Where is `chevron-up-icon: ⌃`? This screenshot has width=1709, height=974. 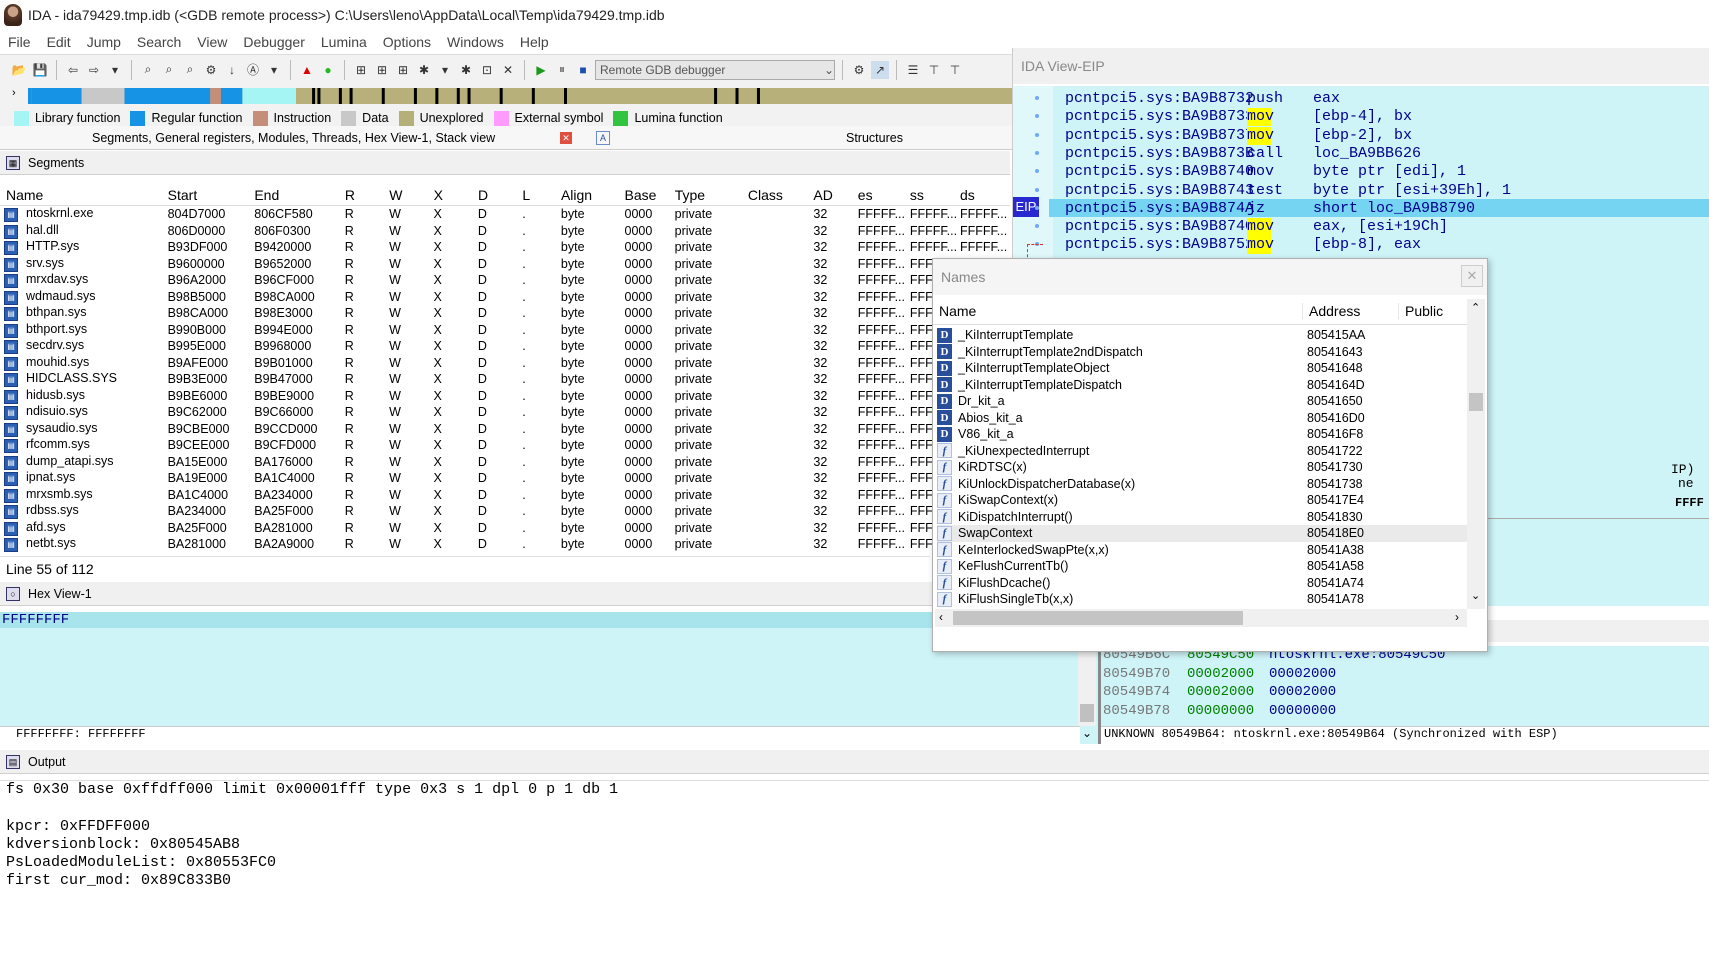
chevron-up-icon: ⌃ is located at coordinates (1475, 307).